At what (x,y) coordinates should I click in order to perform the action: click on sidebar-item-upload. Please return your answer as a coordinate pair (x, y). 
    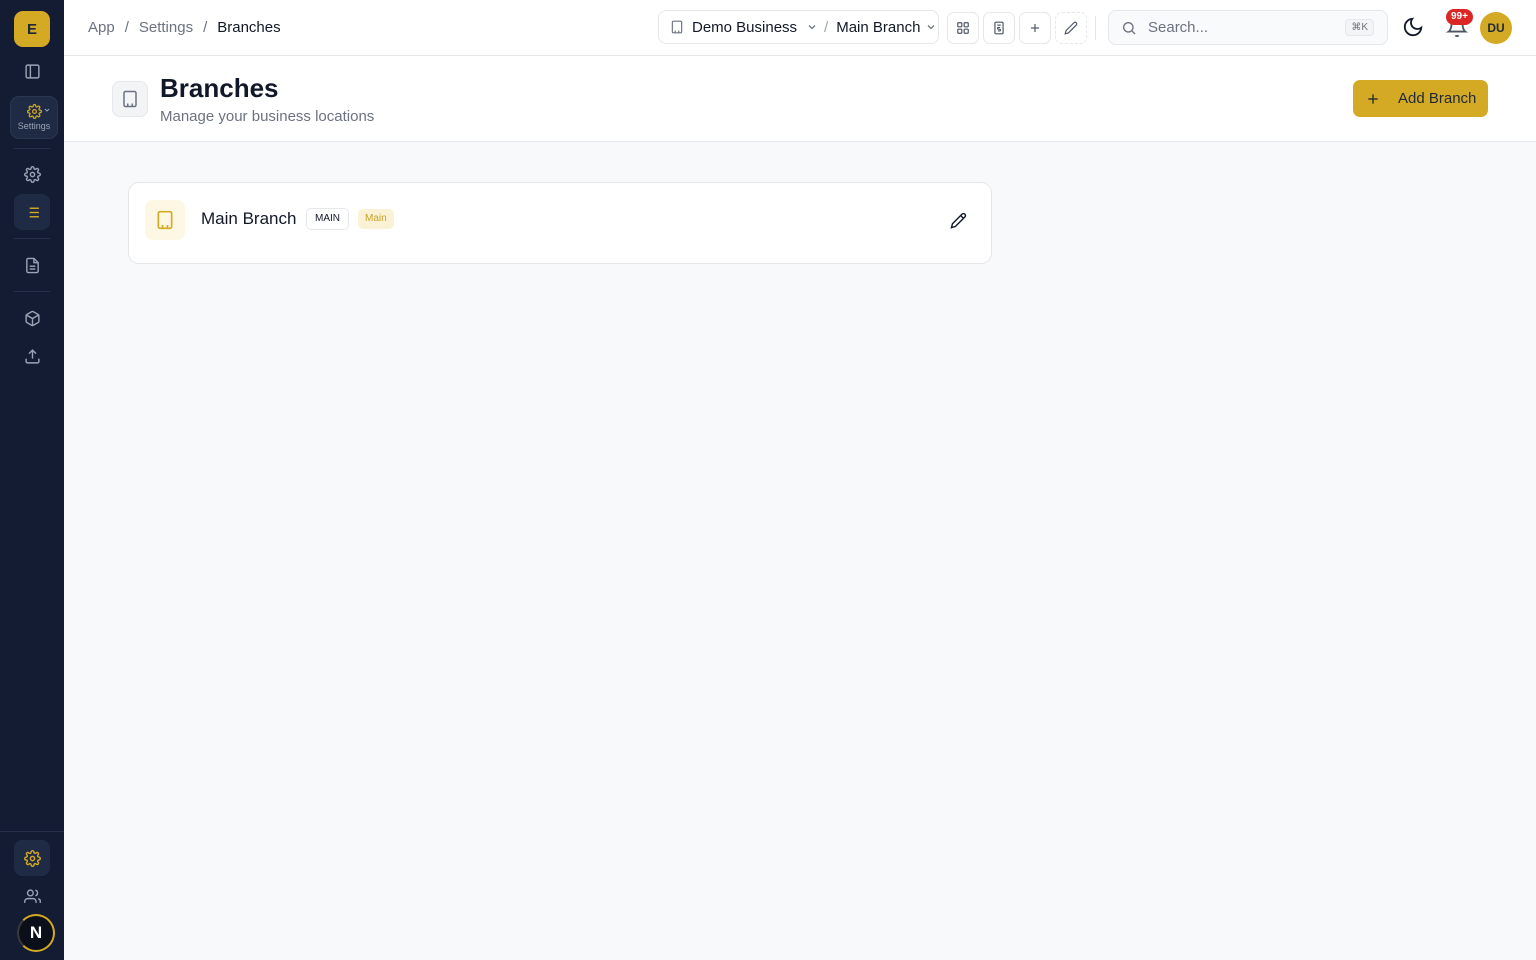
    Looking at the image, I should click on (32, 356).